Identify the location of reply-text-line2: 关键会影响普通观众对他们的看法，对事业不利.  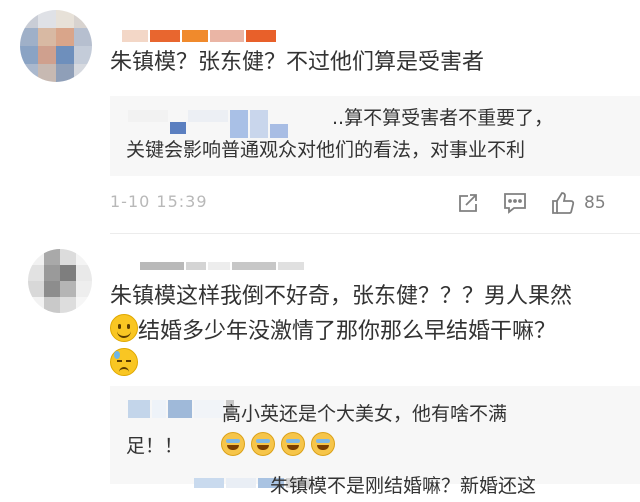
(326, 150).